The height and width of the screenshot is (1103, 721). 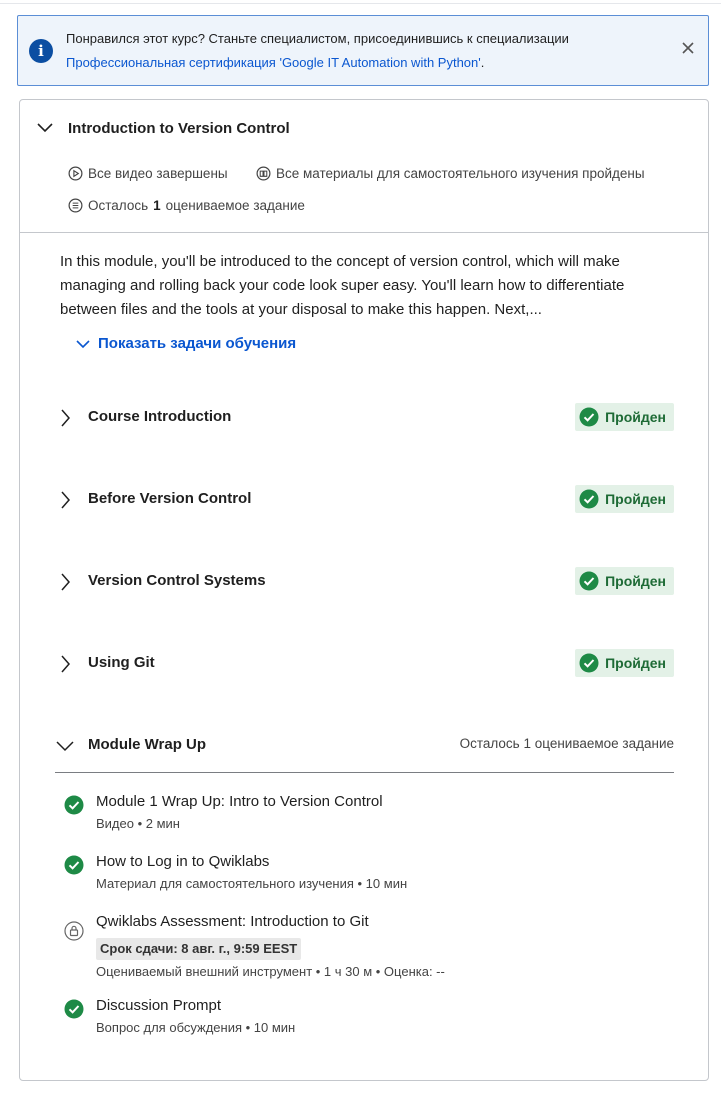 What do you see at coordinates (199, 949) in the screenshot?
I see `due-date-badge: Срок сдачи: 8 авг. г., 9:59 EEST` at bounding box center [199, 949].